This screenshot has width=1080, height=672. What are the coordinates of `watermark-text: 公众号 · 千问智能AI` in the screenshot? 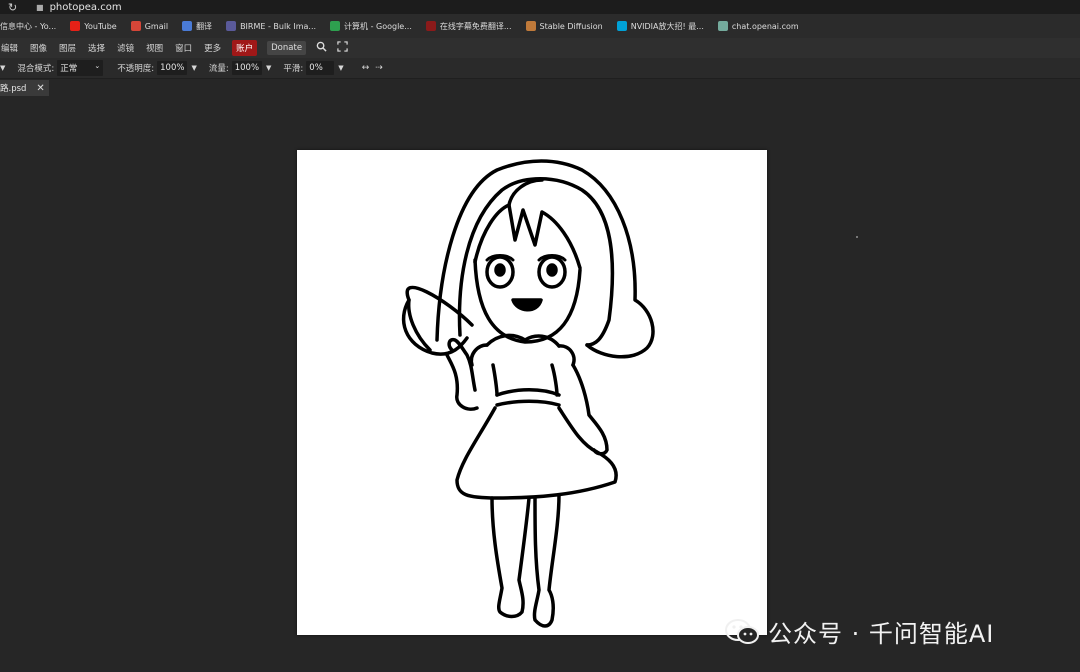 It's located at (881, 634).